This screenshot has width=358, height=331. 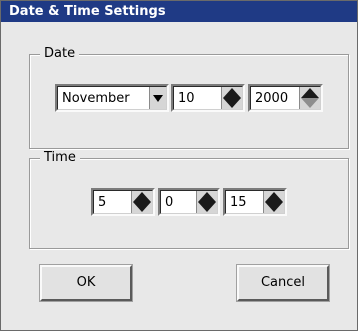 I want to click on year-spinbox: 2000, so click(x=285, y=98).